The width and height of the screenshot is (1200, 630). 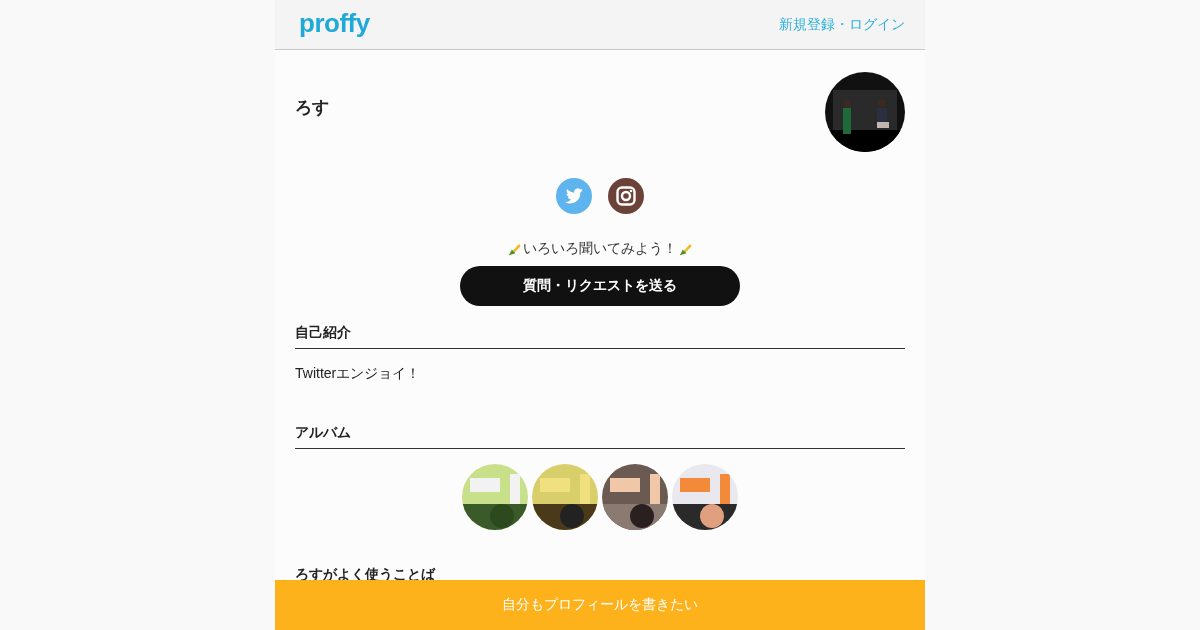 I want to click on section-title: アルバム, so click(x=600, y=436).